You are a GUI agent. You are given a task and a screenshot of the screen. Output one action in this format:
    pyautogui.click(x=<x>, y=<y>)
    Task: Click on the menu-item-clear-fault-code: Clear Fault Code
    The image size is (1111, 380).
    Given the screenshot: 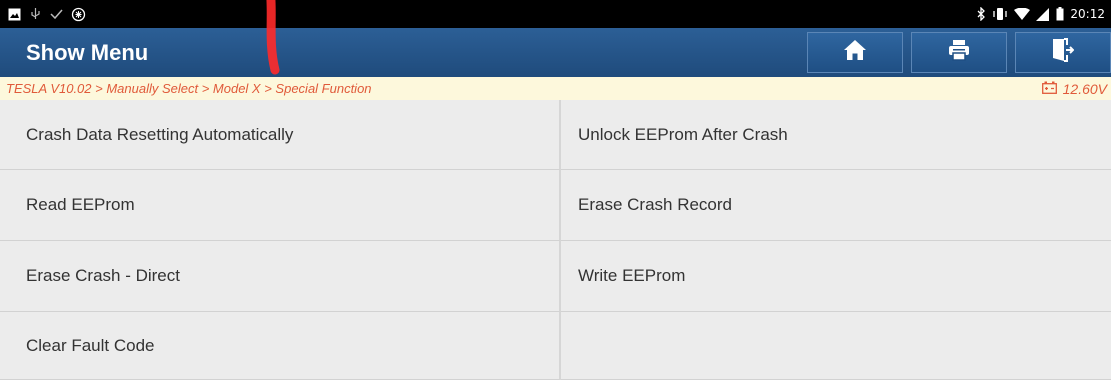 What is the action you would take?
    pyautogui.click(x=280, y=346)
    